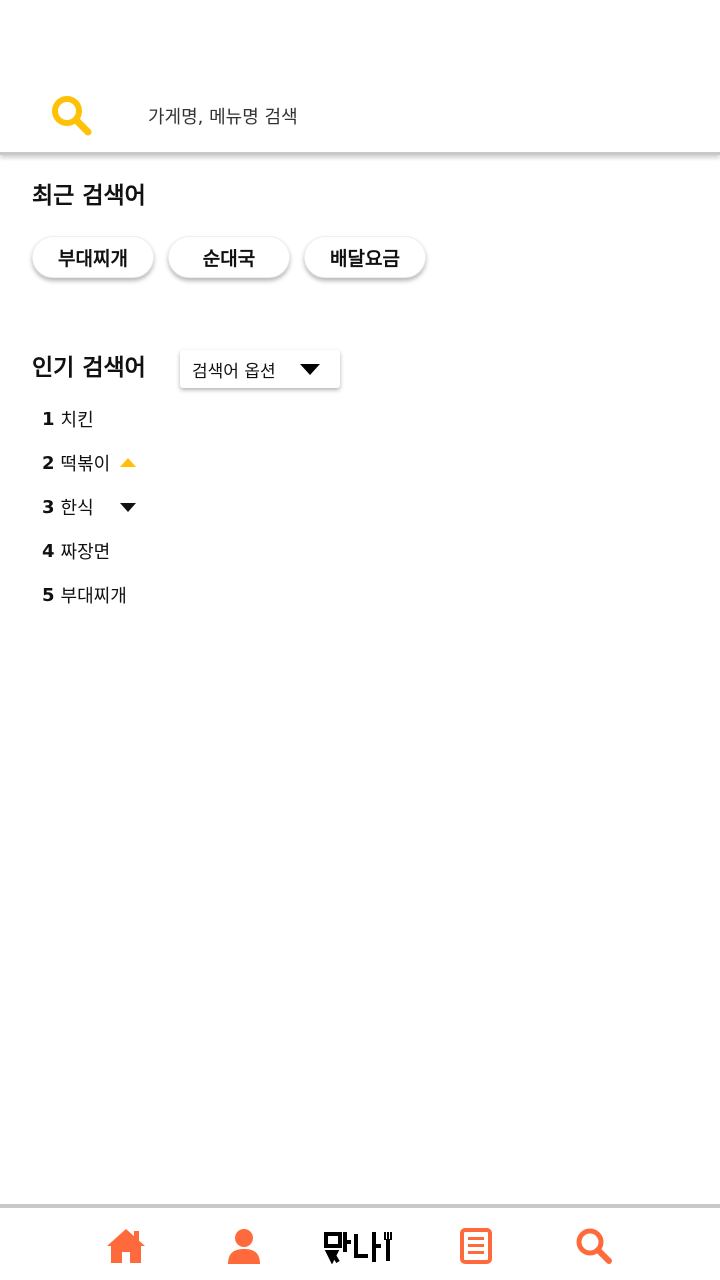 This screenshot has height=1280, width=720. I want to click on popular-item: 5 부대찌개, so click(84, 595).